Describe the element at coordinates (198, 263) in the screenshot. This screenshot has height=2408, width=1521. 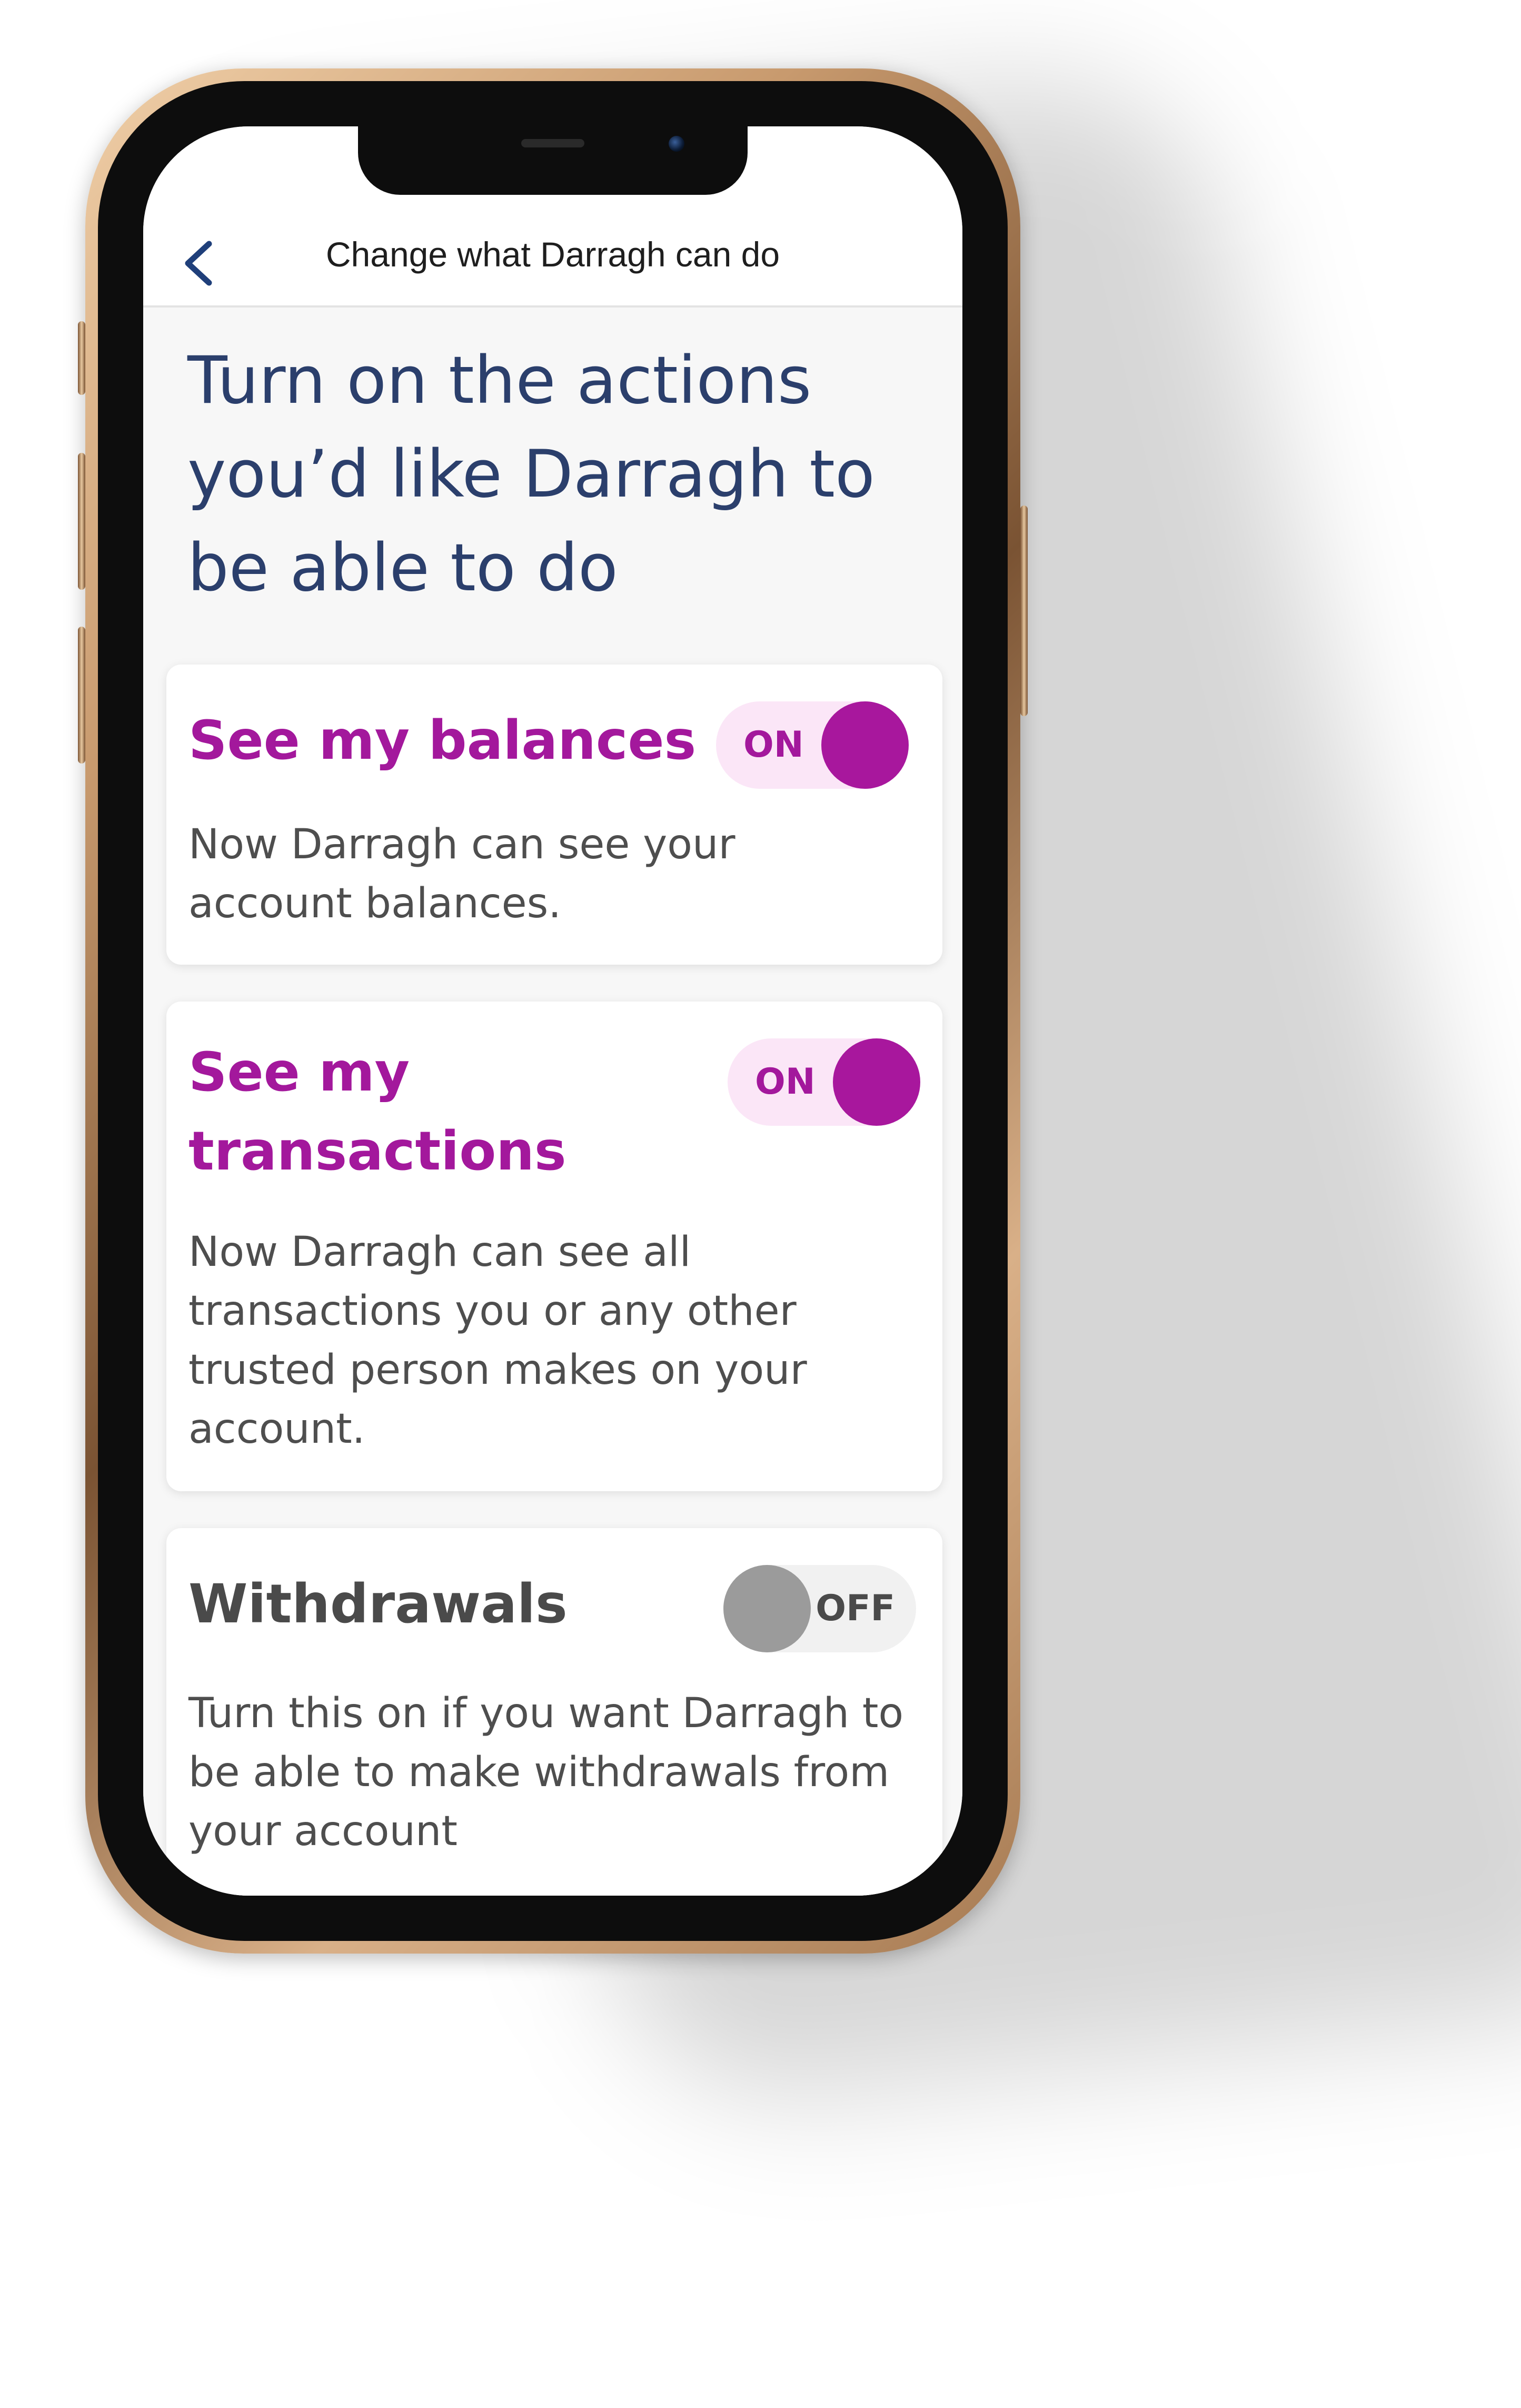
I see `chevron-left-icon` at that location.